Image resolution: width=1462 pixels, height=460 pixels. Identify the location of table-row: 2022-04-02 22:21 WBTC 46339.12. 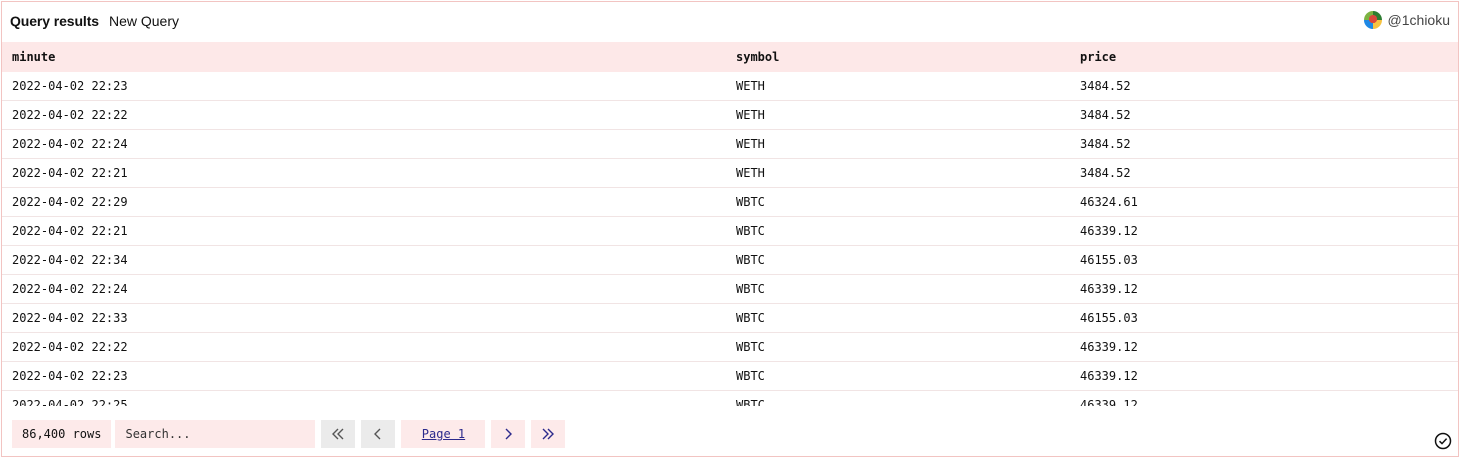
(730, 231).